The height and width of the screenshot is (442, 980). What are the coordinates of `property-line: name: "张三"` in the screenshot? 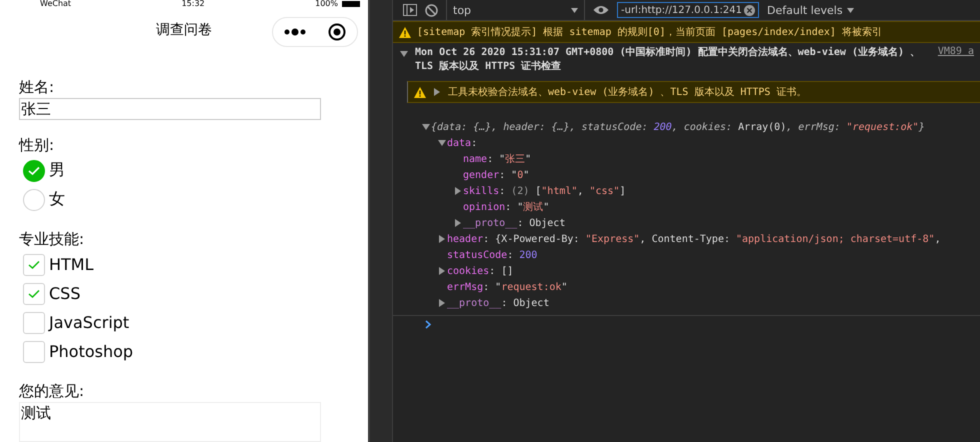 It's located at (497, 159).